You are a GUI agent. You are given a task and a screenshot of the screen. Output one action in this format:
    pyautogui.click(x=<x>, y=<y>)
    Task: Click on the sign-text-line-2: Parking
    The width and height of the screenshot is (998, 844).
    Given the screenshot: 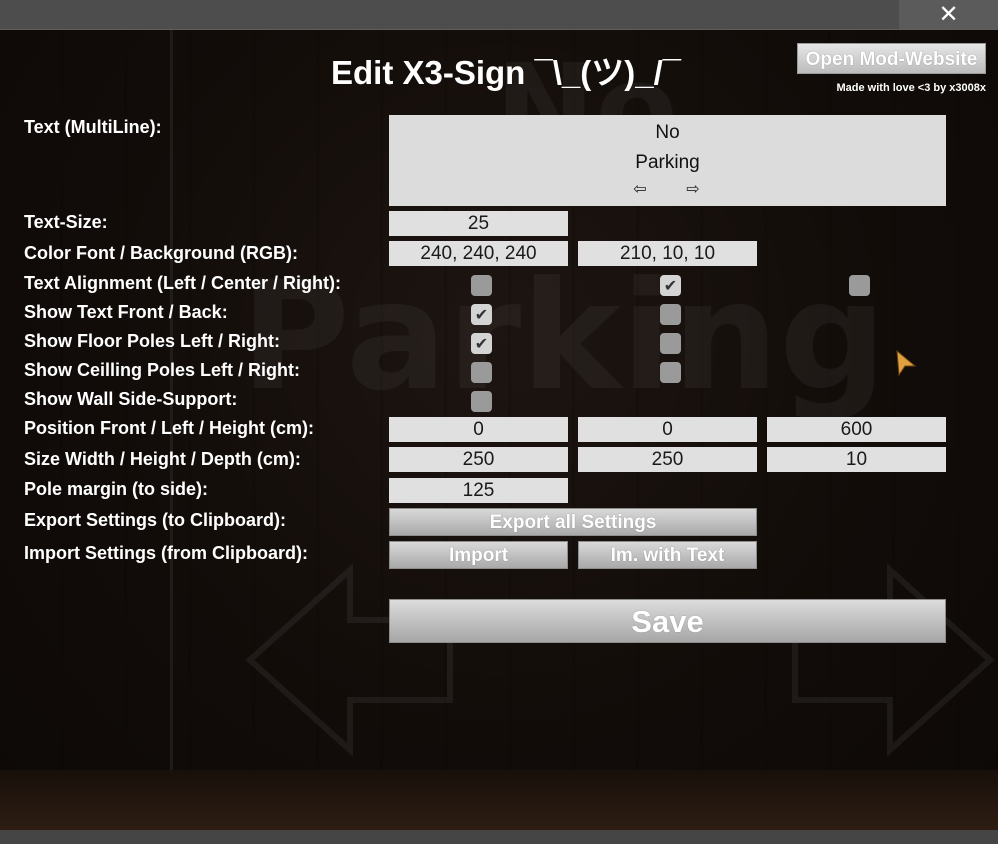 What is the action you would take?
    pyautogui.click(x=667, y=162)
    